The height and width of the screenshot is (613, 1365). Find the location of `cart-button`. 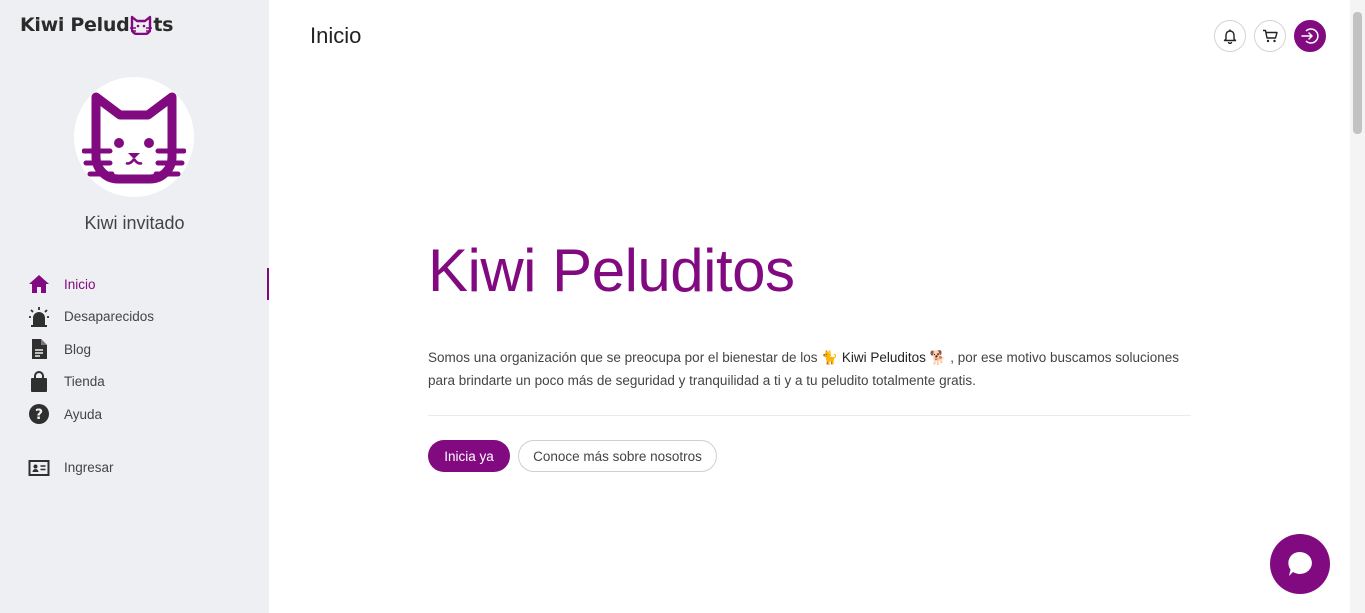

cart-button is located at coordinates (1270, 36).